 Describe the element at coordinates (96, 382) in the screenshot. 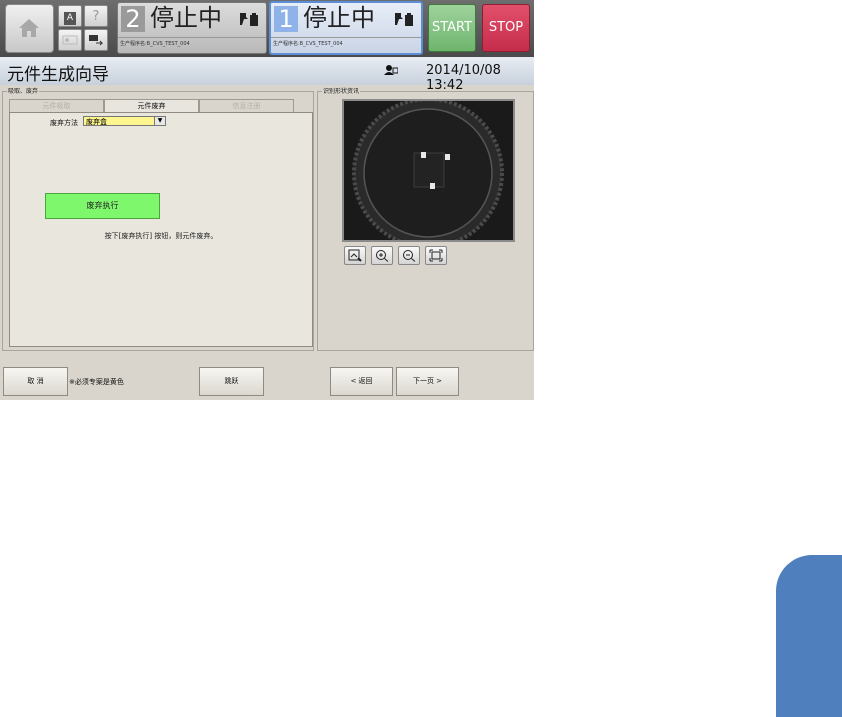

I see `required-note: ※必须专案是黄色` at that location.